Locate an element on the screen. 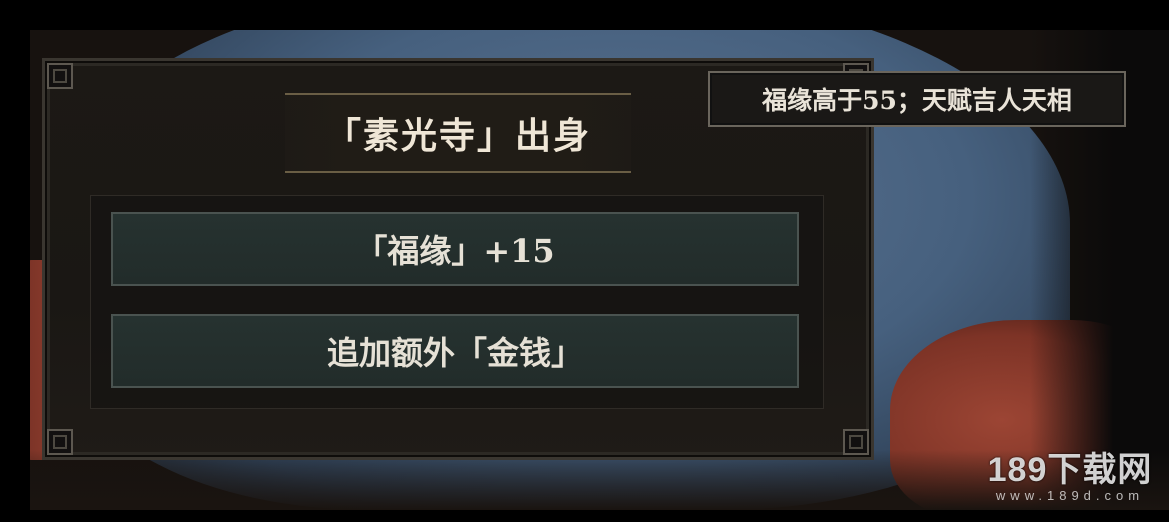 Image resolution: width=1169 pixels, height=522 pixels. option-extra-money: 追加额外「金钱」 is located at coordinates (455, 351).